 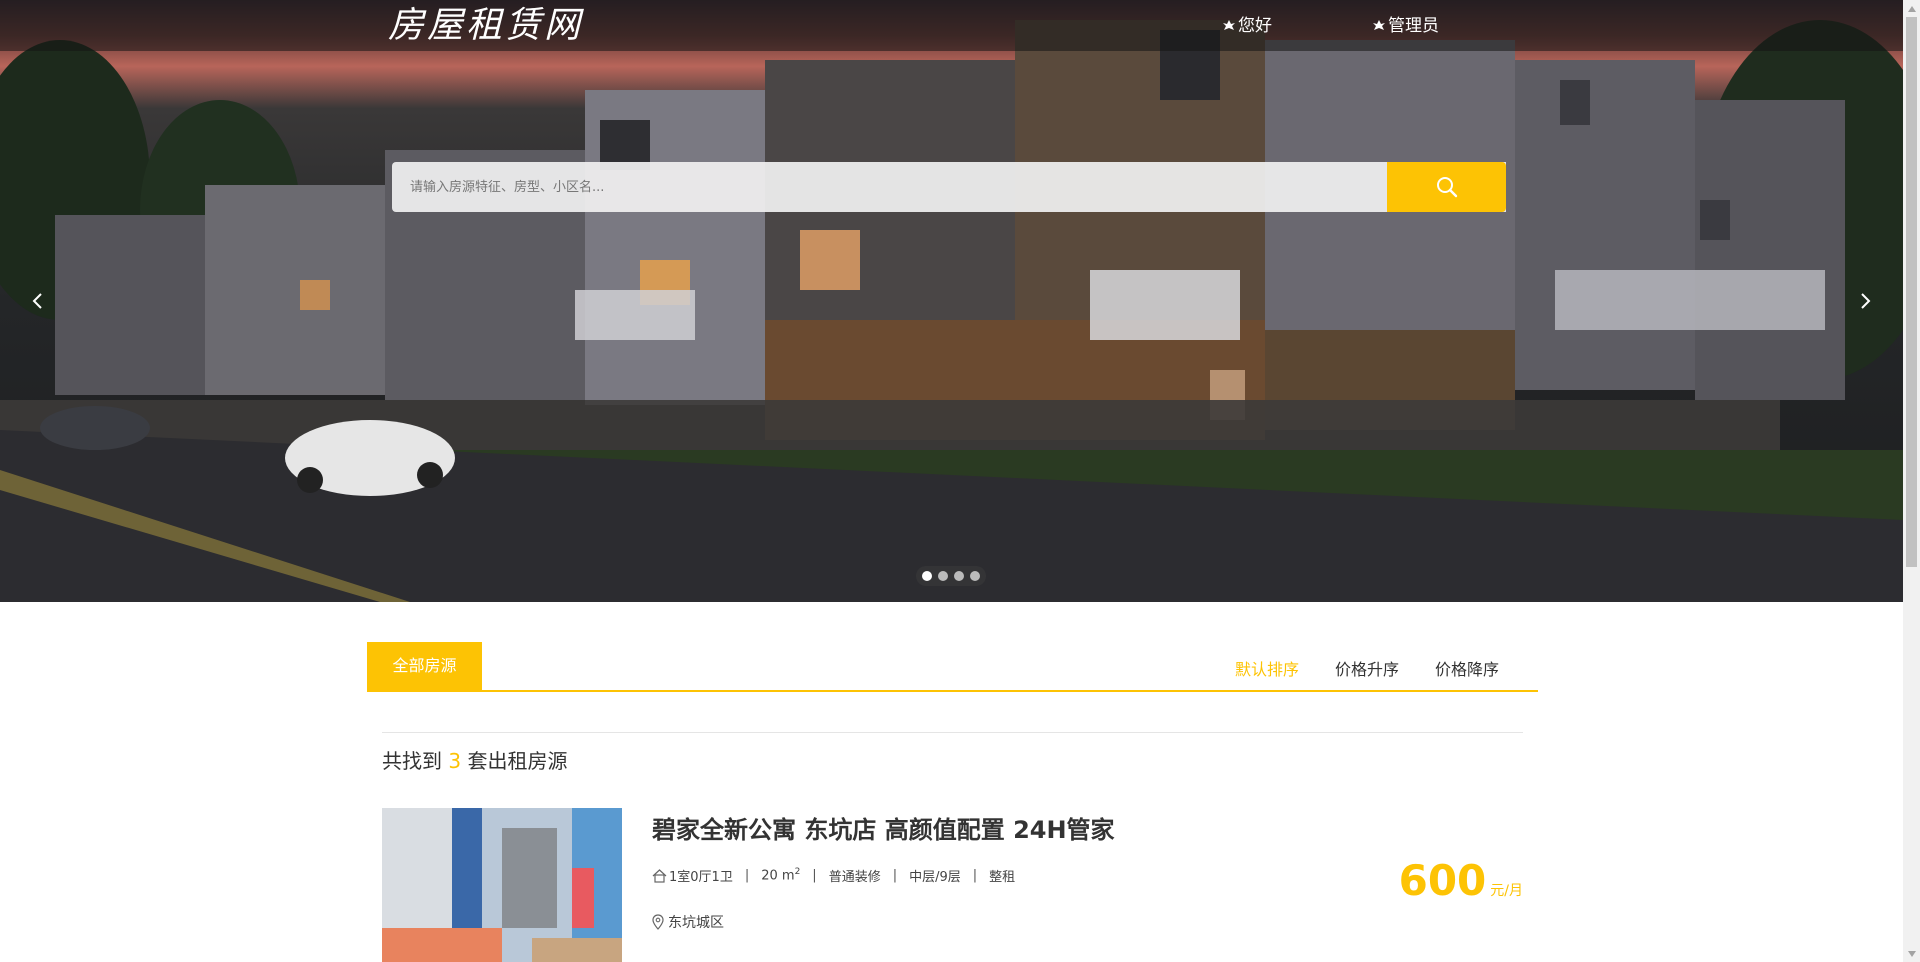 I want to click on scroll-down-button, so click(x=1911, y=953).